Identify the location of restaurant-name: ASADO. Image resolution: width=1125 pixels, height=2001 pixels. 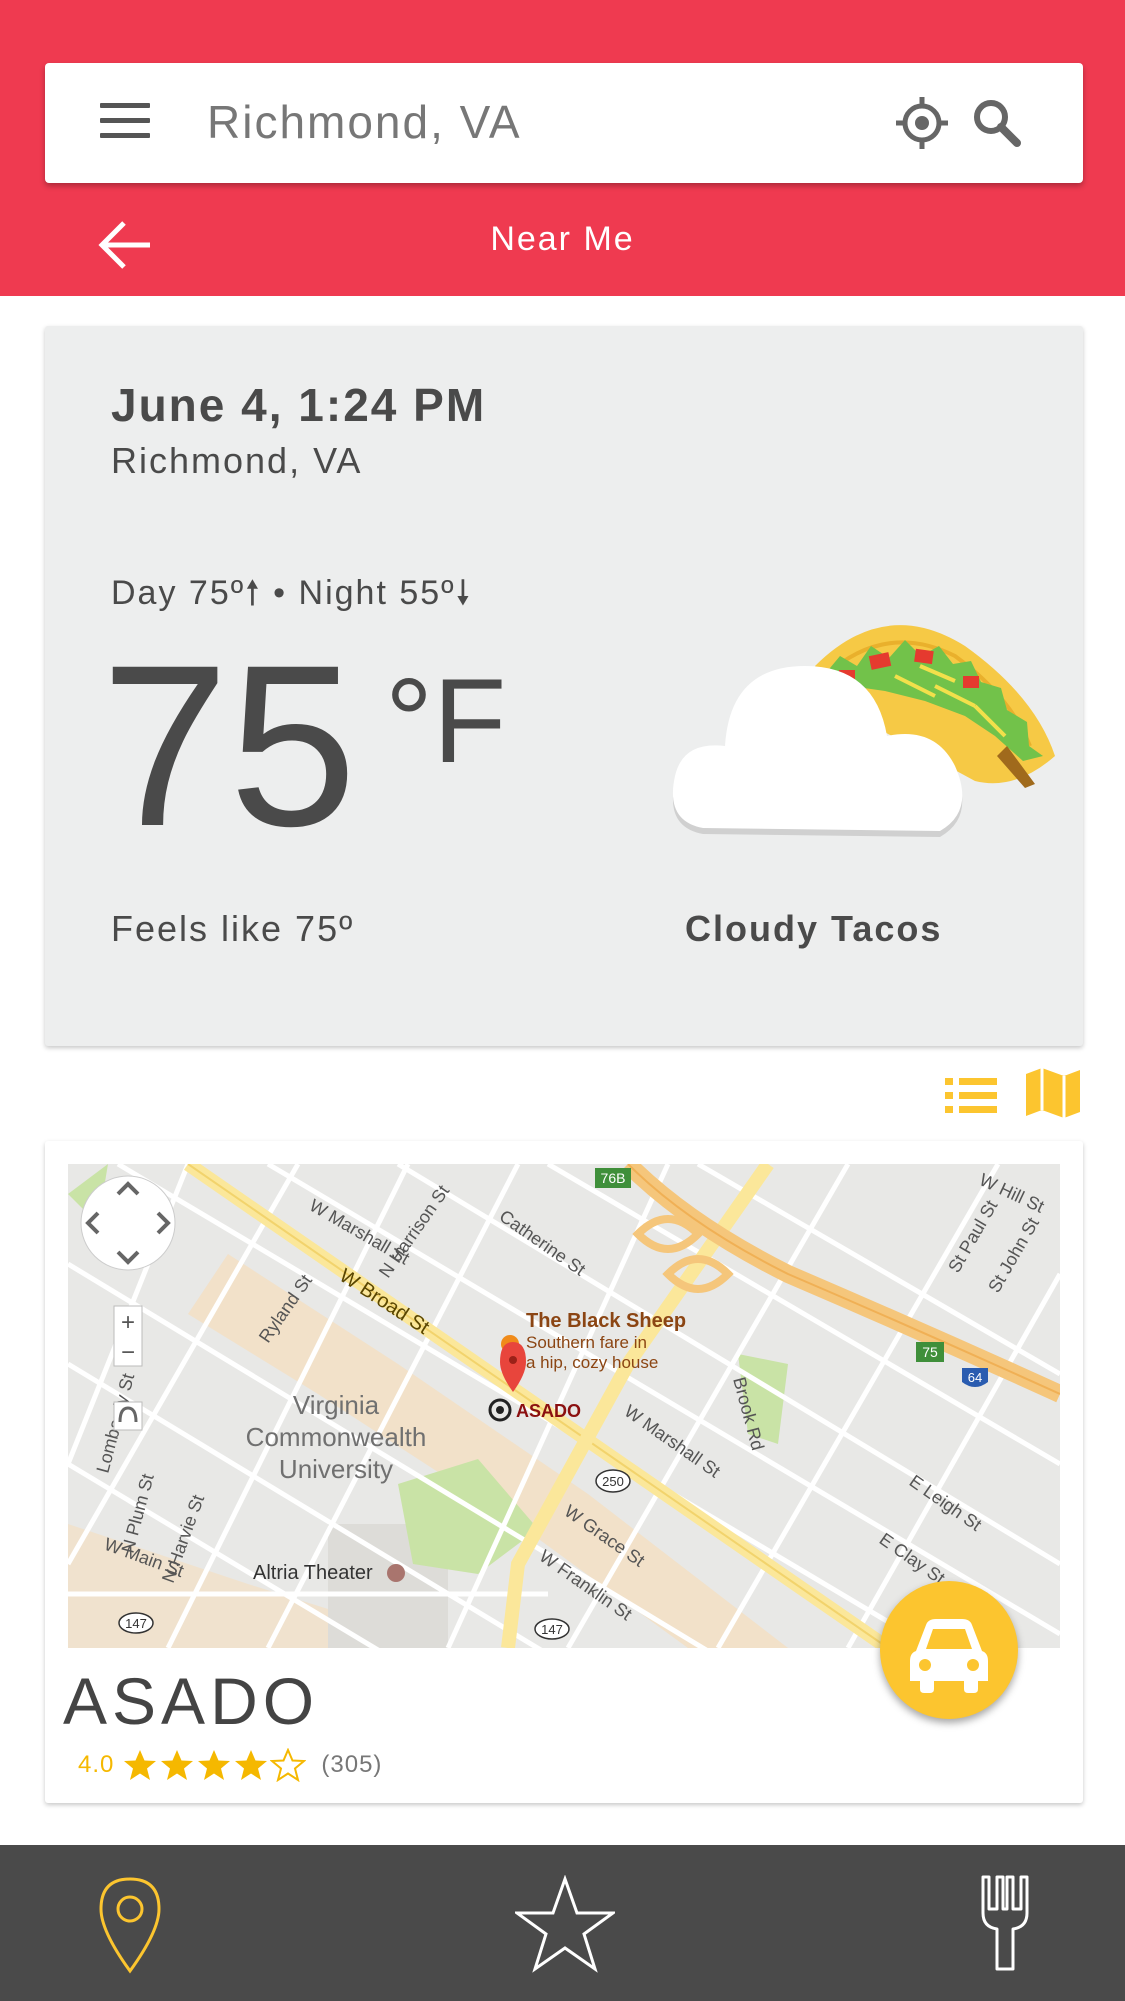
(191, 1701).